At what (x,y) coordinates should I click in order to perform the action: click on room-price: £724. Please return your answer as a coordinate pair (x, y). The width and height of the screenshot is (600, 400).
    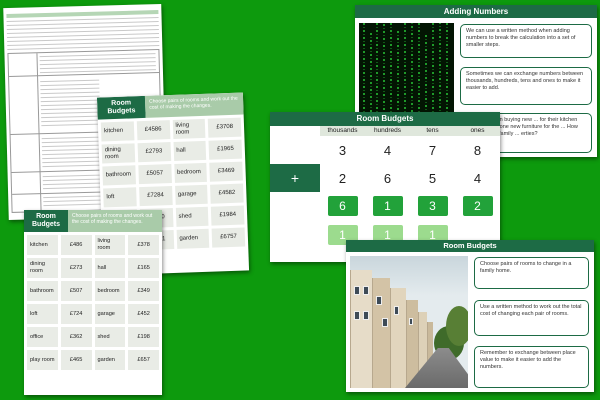
    Looking at the image, I should click on (76, 314).